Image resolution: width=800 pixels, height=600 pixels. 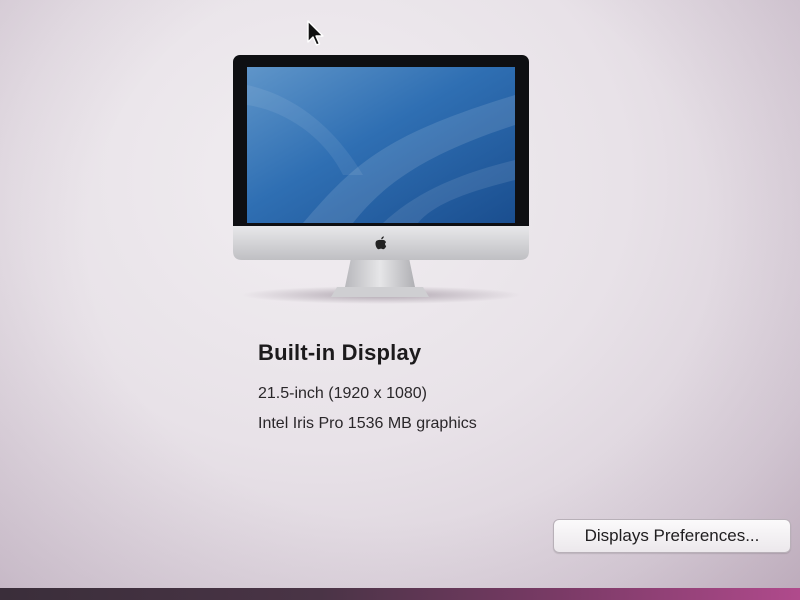 What do you see at coordinates (367, 423) in the screenshot?
I see `display-graphics-info: Intel Iris Pro 1536 MB graphics` at bounding box center [367, 423].